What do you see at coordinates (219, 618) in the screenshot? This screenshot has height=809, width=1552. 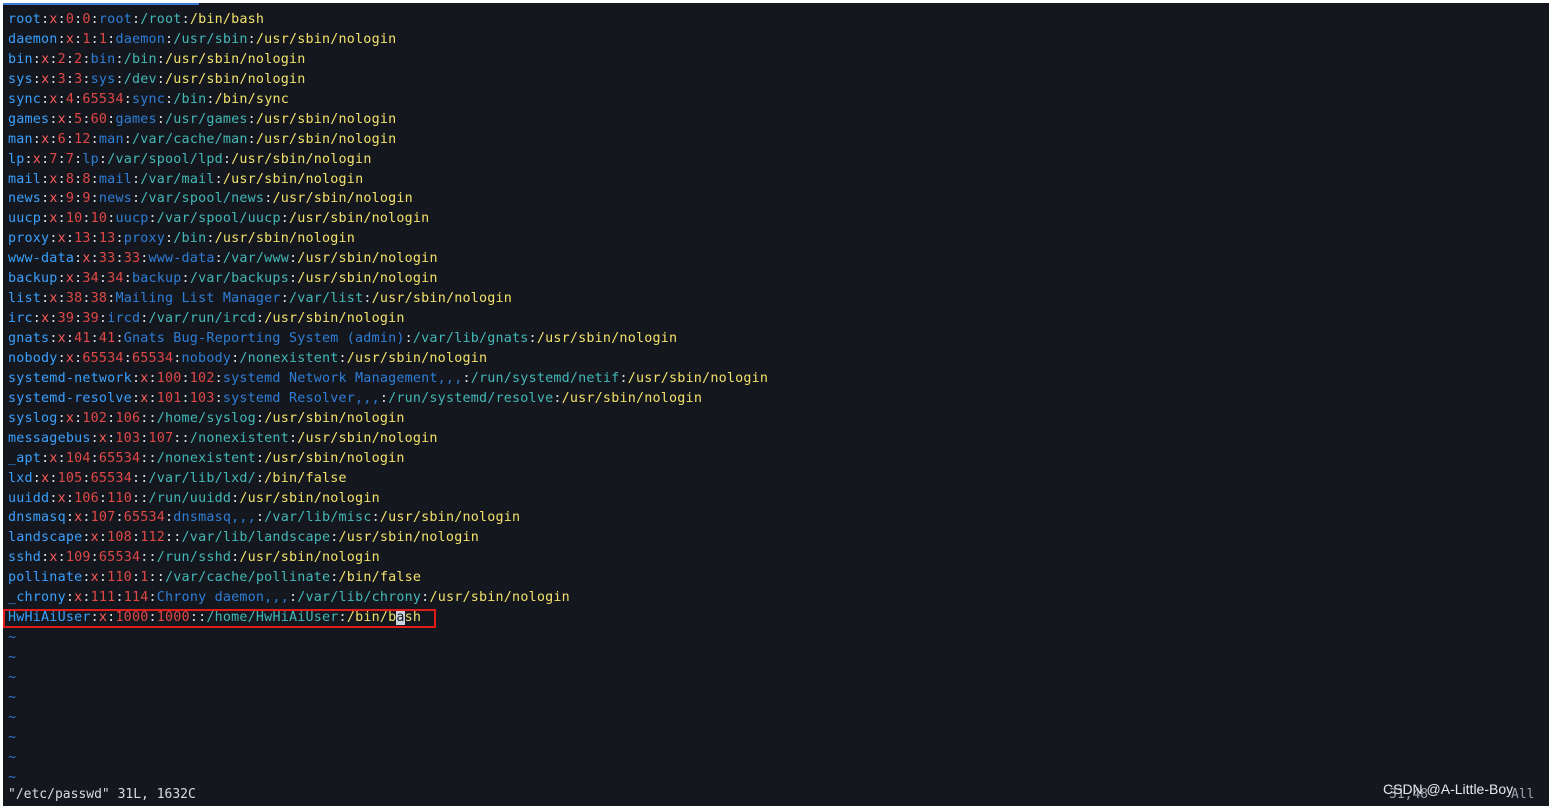 I see `highlight-box-hwhiaiuser` at bounding box center [219, 618].